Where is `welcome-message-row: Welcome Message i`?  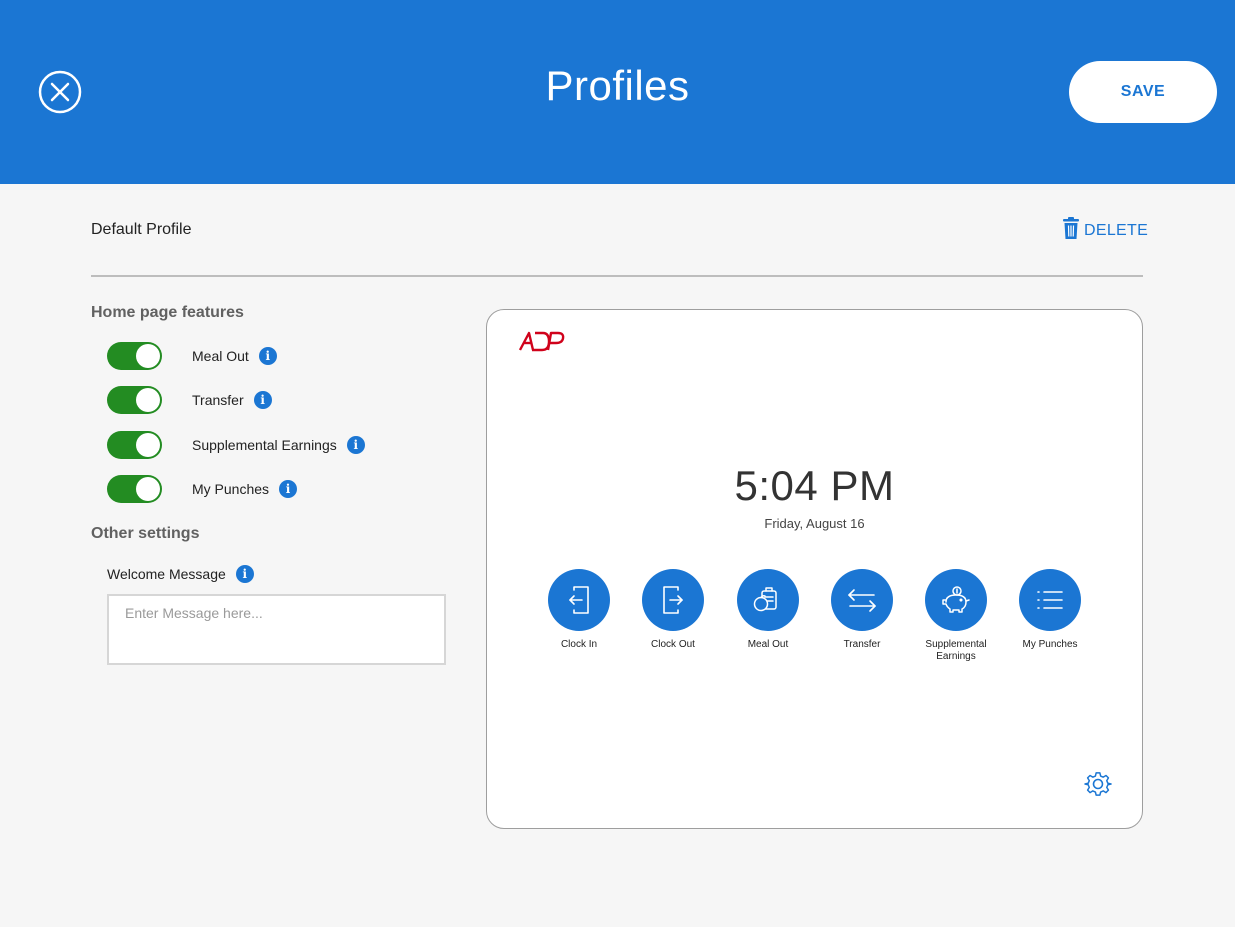
welcome-message-row: Welcome Message i is located at coordinates (180, 574).